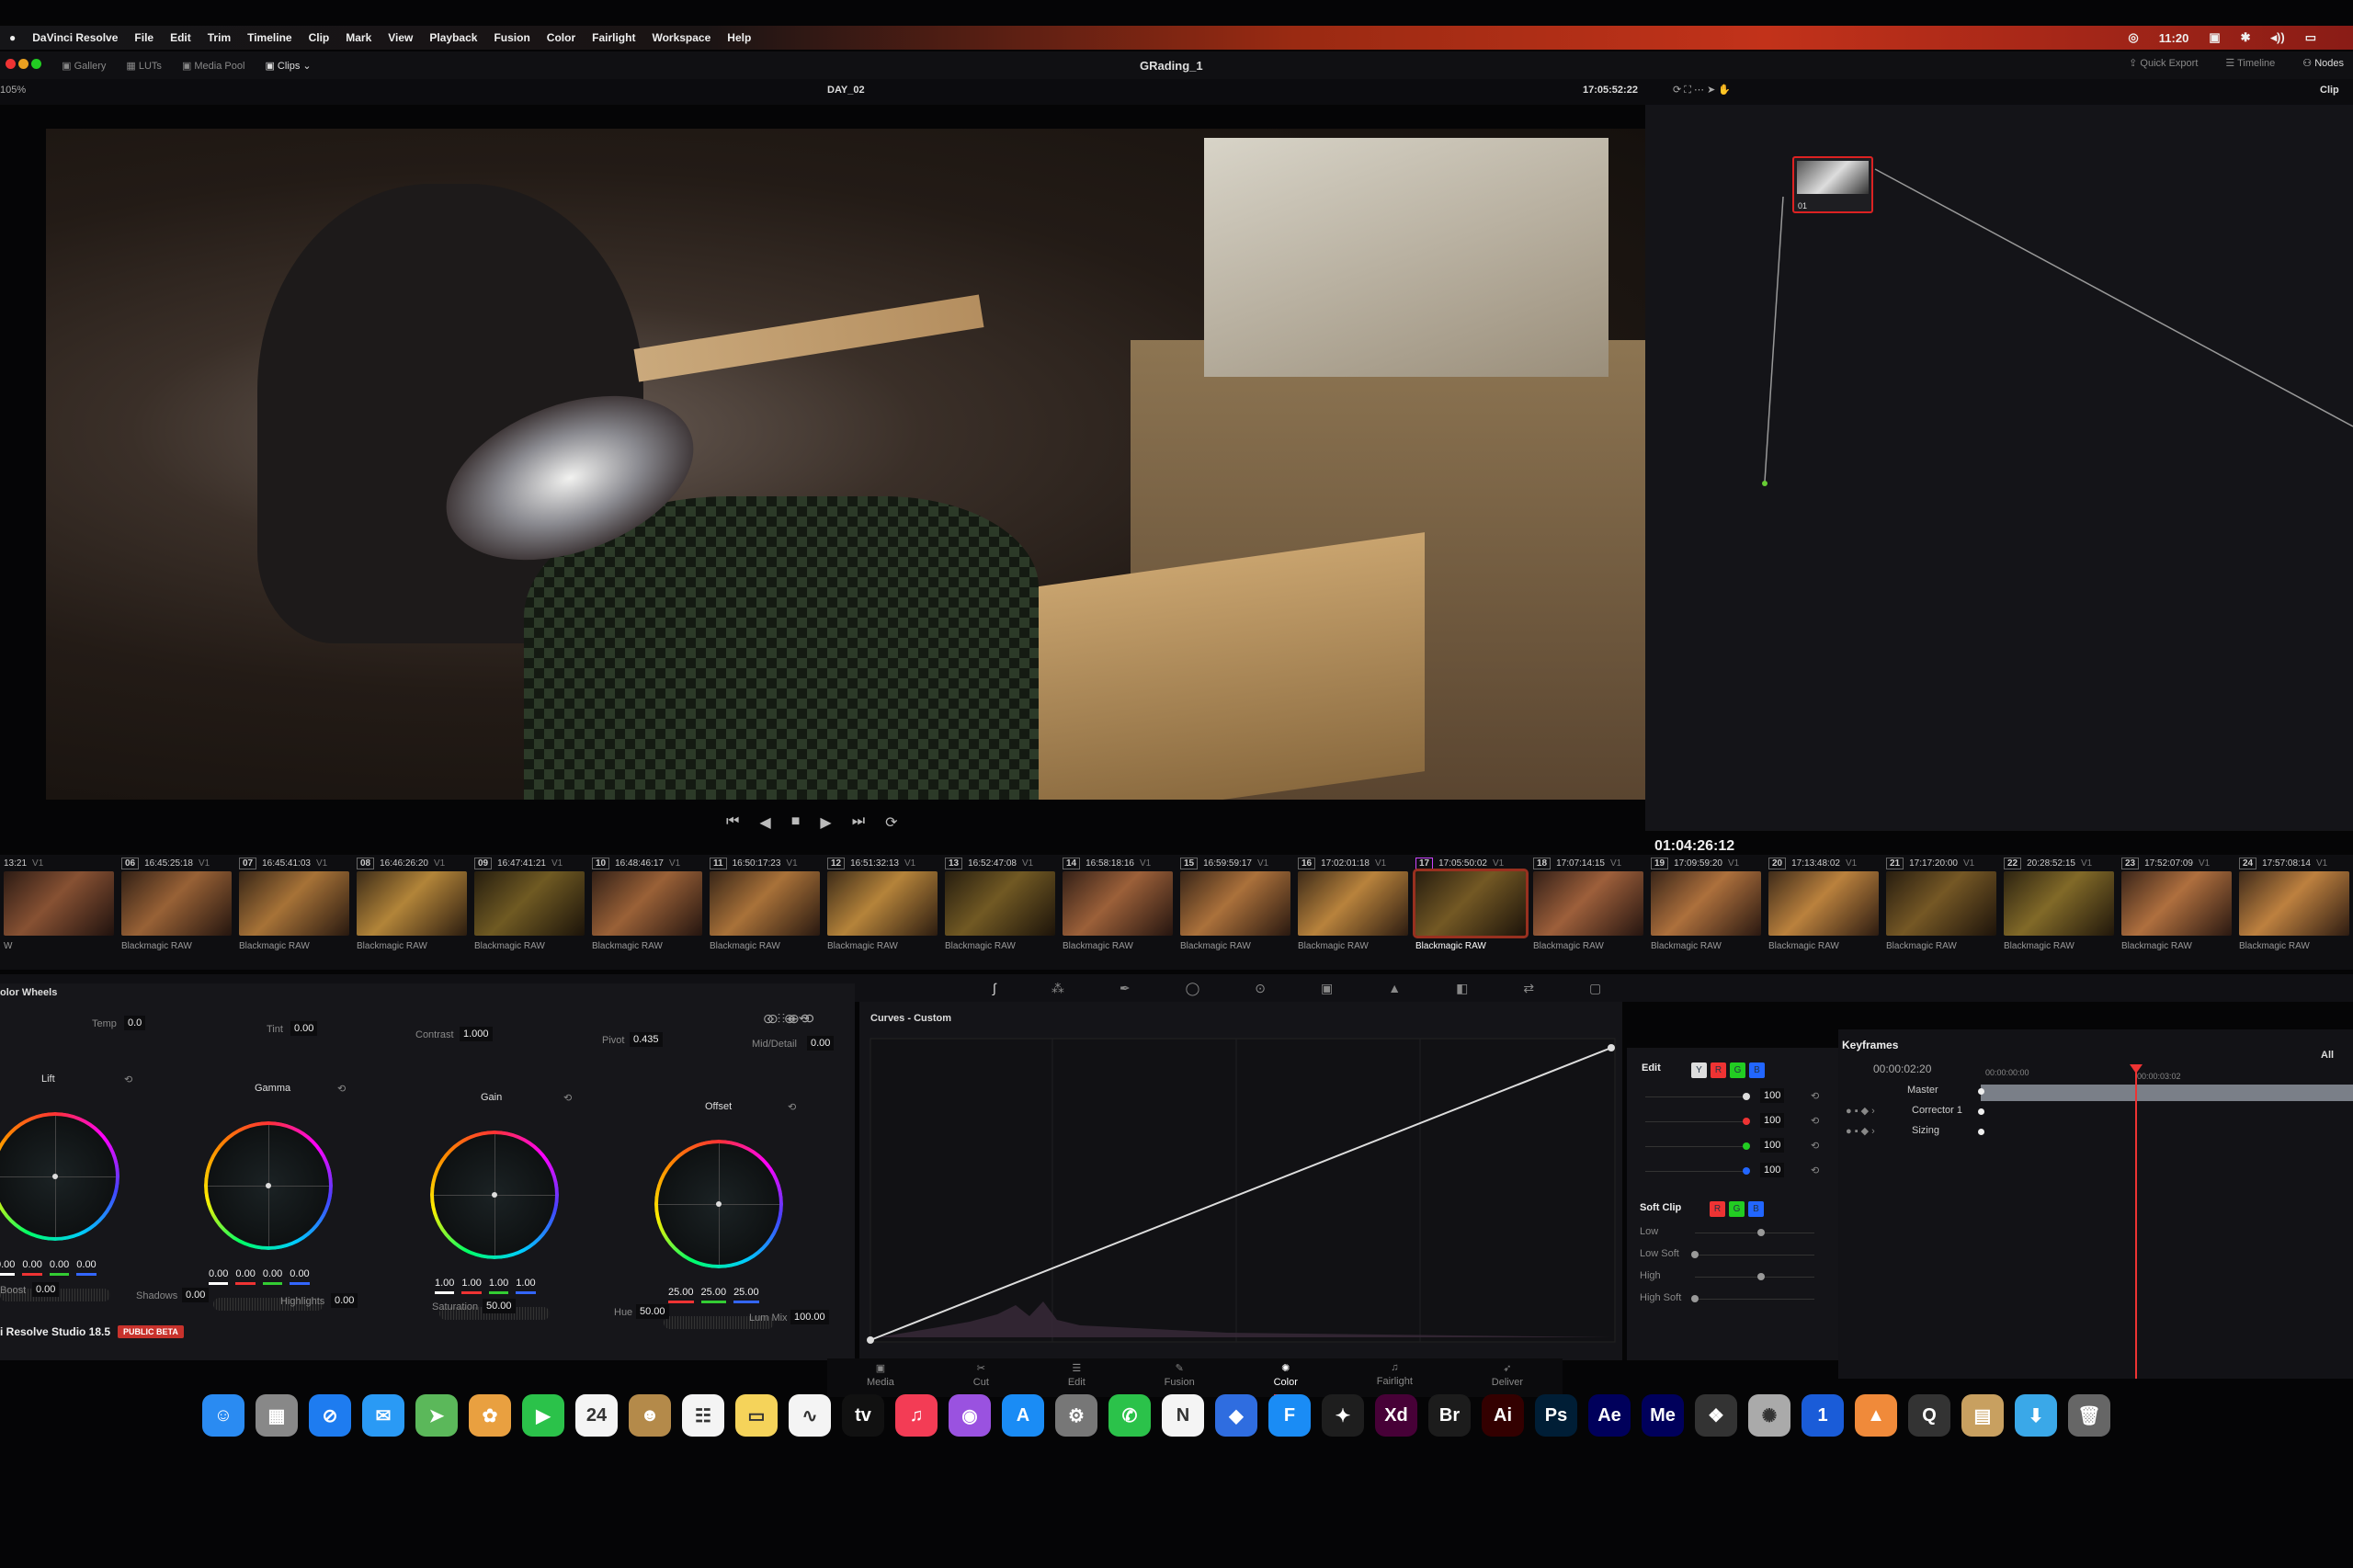 Image resolution: width=2353 pixels, height=1568 pixels. What do you see at coordinates (526, 1286) in the screenshot?
I see `wheel-value: 1.00` at bounding box center [526, 1286].